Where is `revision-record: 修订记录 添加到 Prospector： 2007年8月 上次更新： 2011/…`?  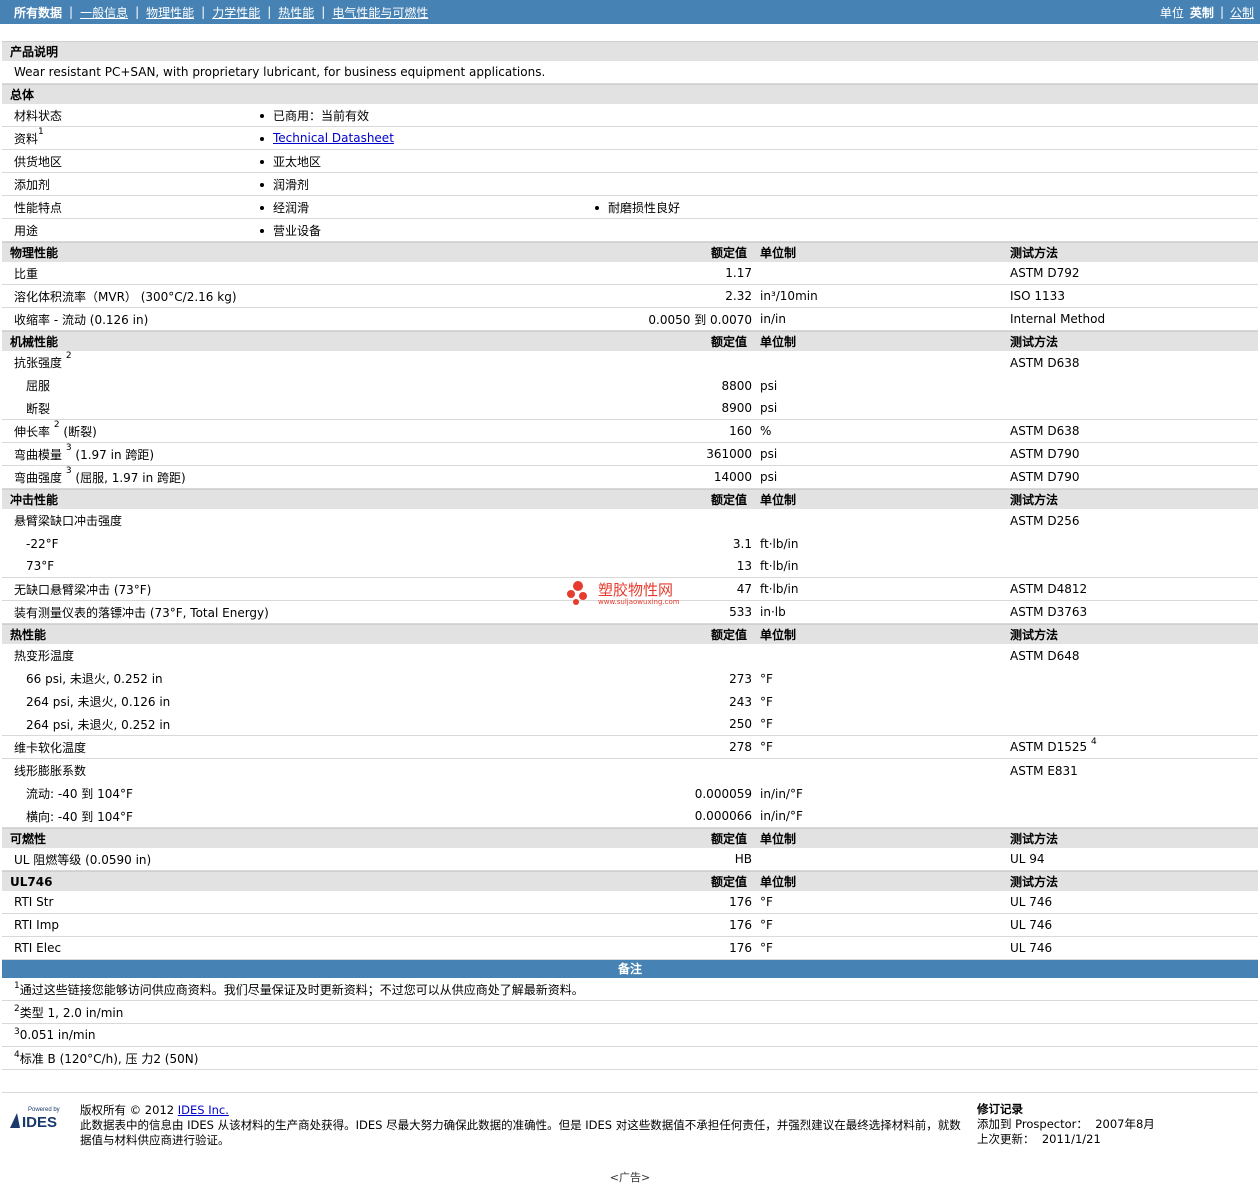
revision-record: 修订记录 添加到 Prospector： 2007年8月 上次更新： 2011/… is located at coordinates (1066, 1124).